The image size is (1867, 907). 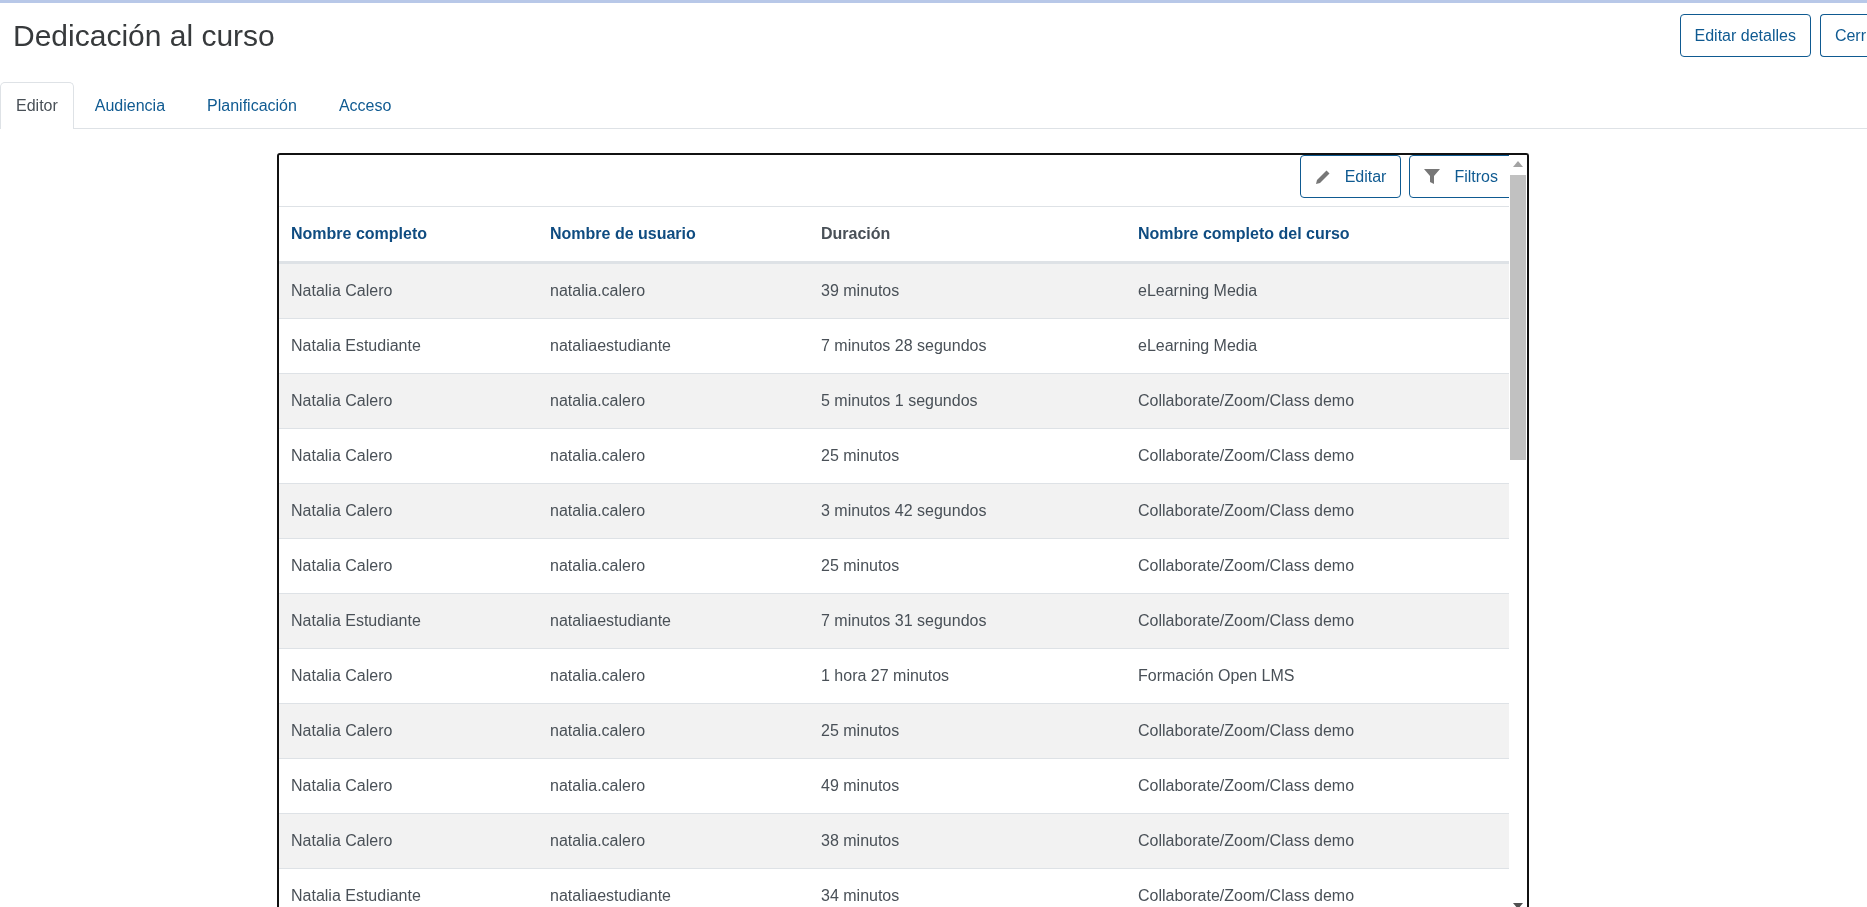 I want to click on tab: Audiencia, so click(x=130, y=105).